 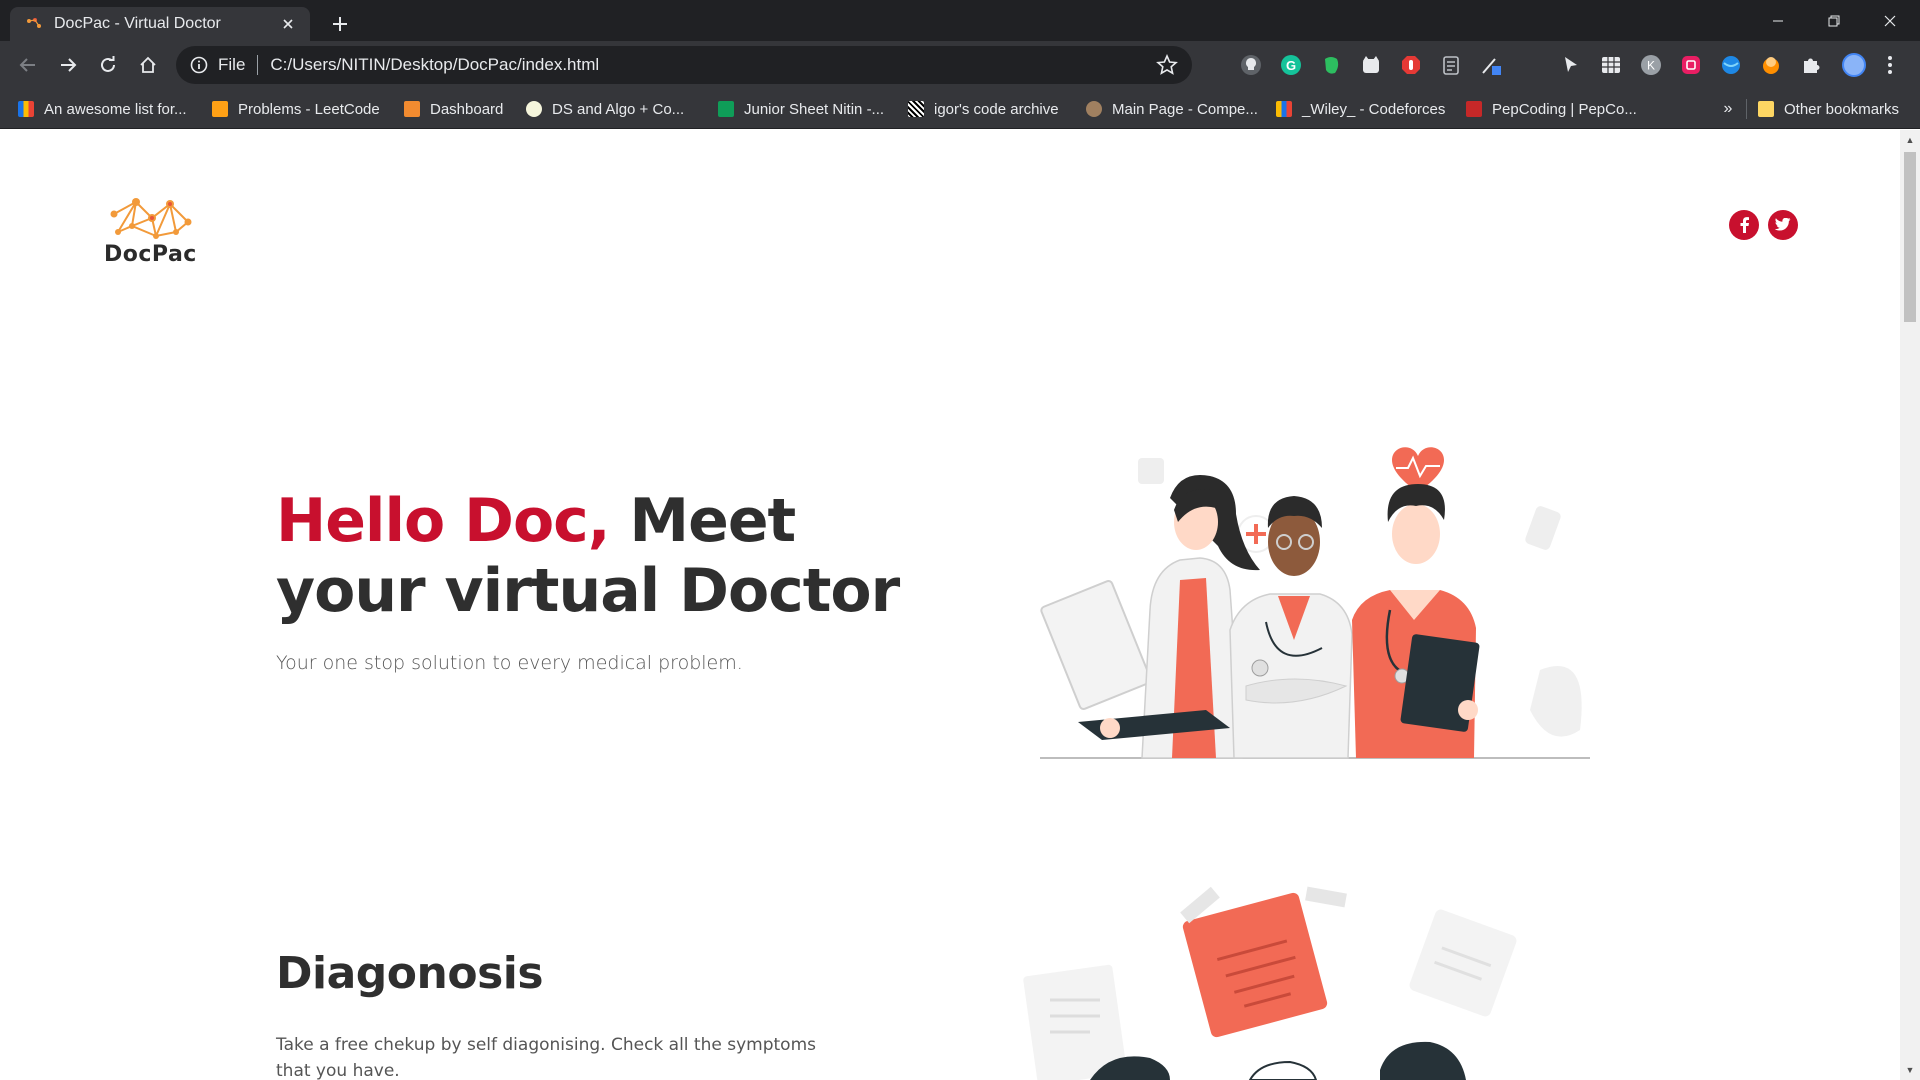 I want to click on twitter-icon, so click(x=1783, y=225).